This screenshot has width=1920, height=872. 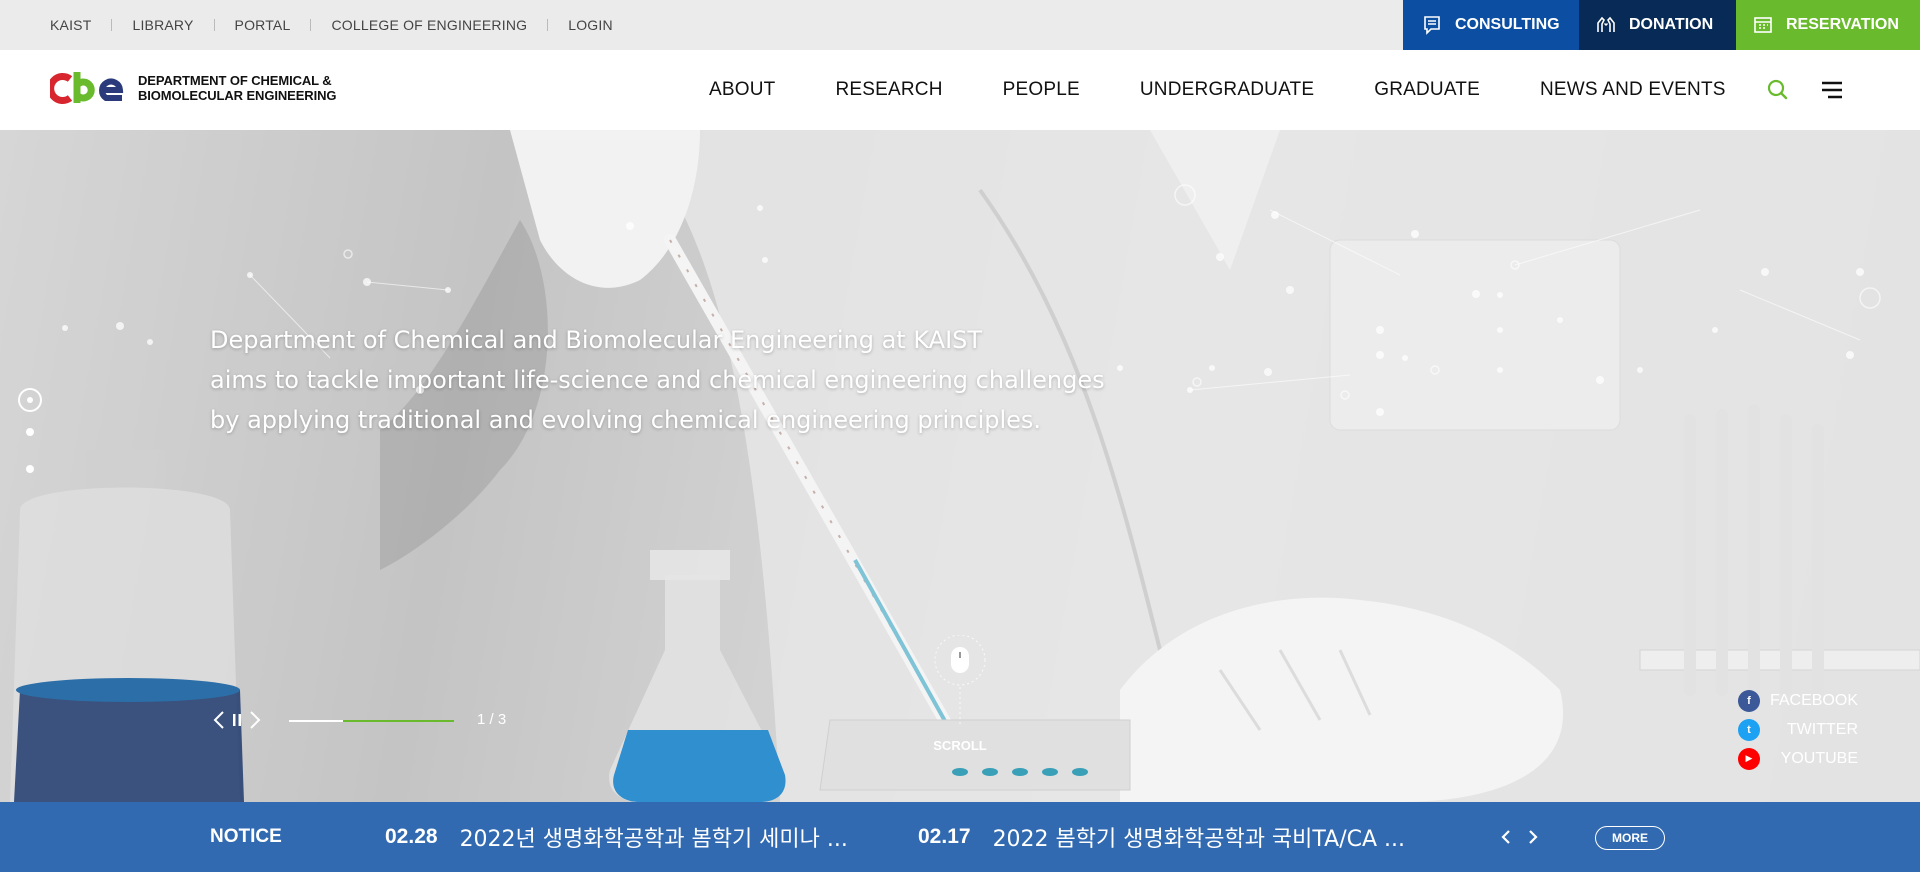 I want to click on facebook-label: FACEBOOK, so click(x=1813, y=700).